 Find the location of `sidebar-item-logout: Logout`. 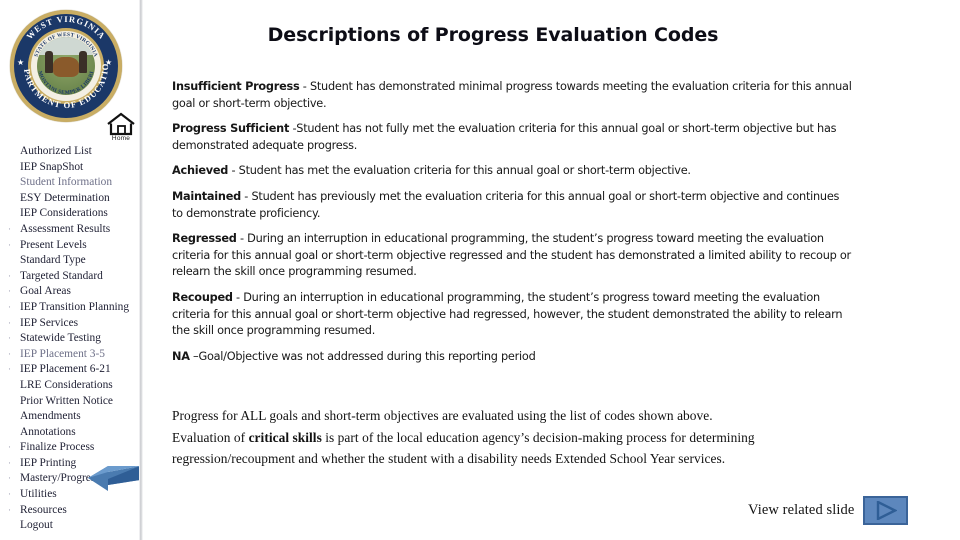

sidebar-item-logout: Logout is located at coordinates (69, 526).